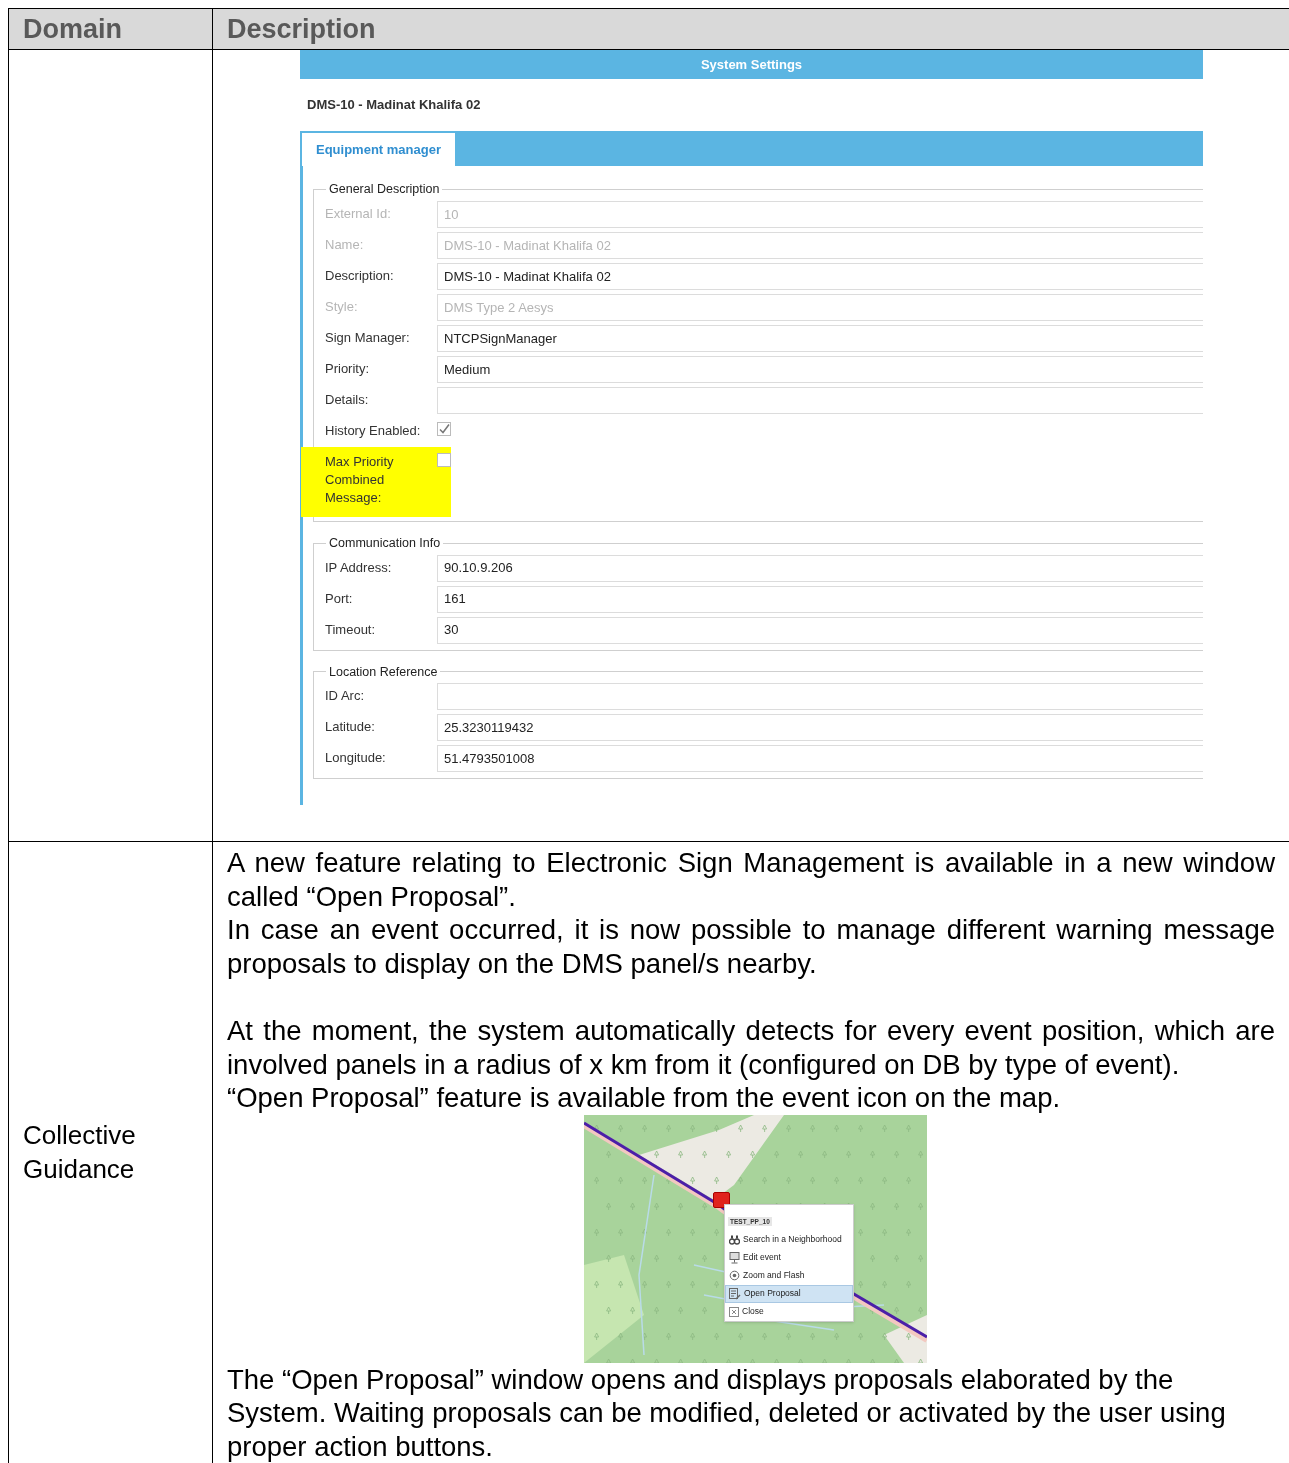 The height and width of the screenshot is (1463, 1289). I want to click on field-label: Description:, so click(360, 275).